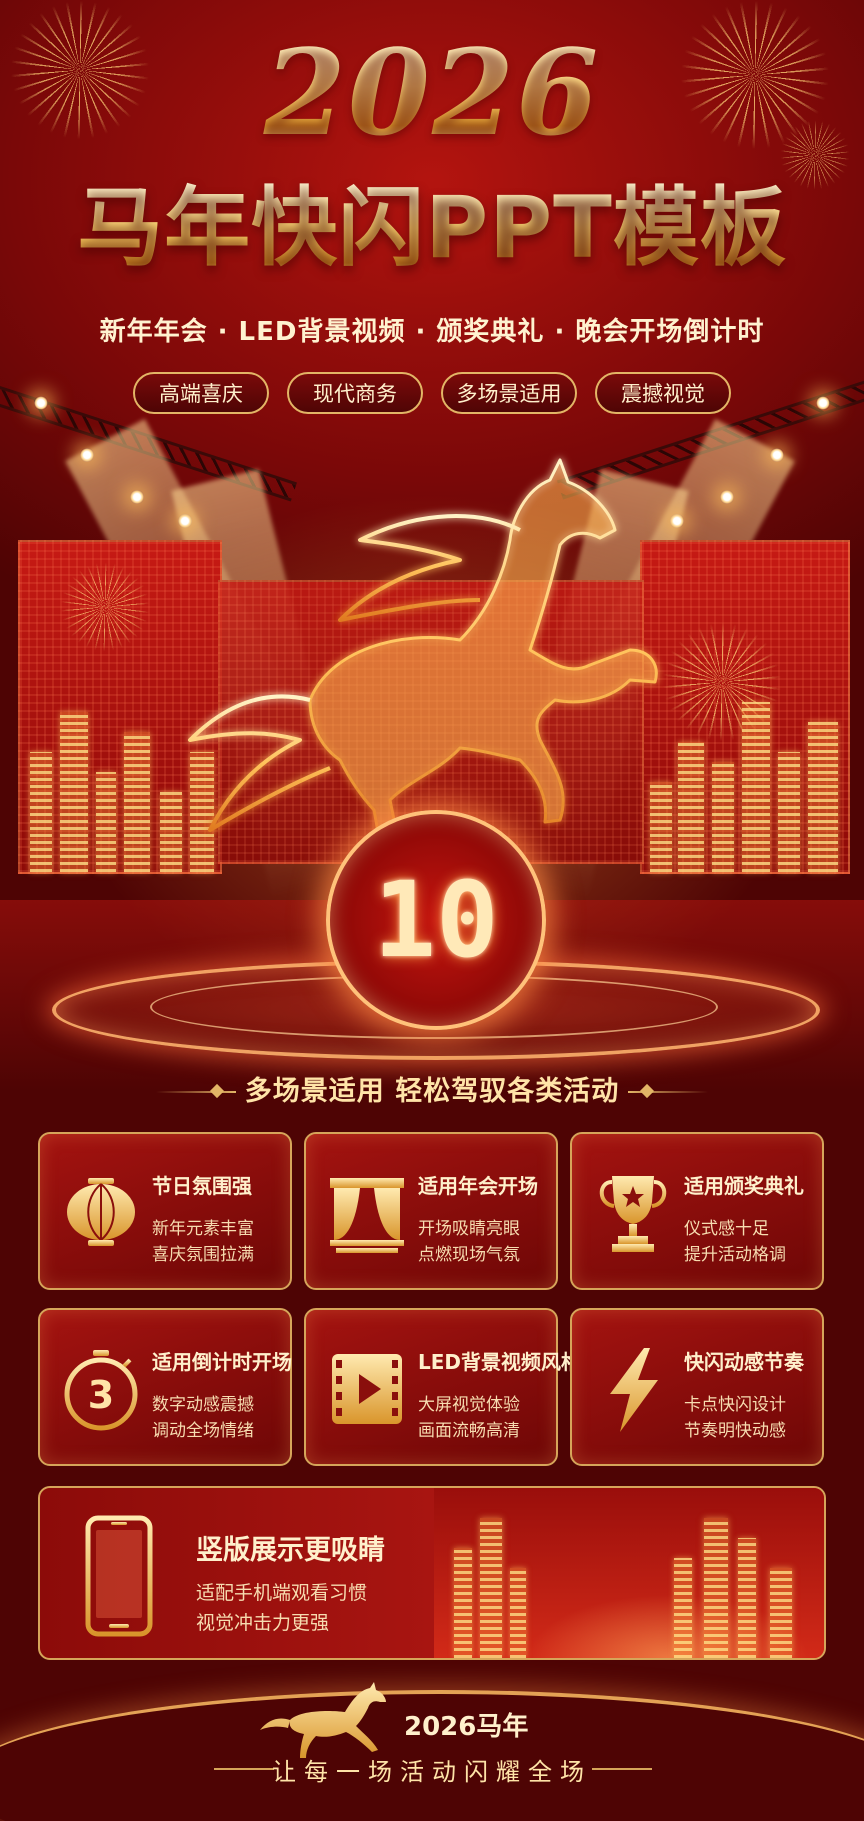 This screenshot has width=864, height=1821. I want to click on card-text: 视觉冲击力更强, so click(263, 1623).